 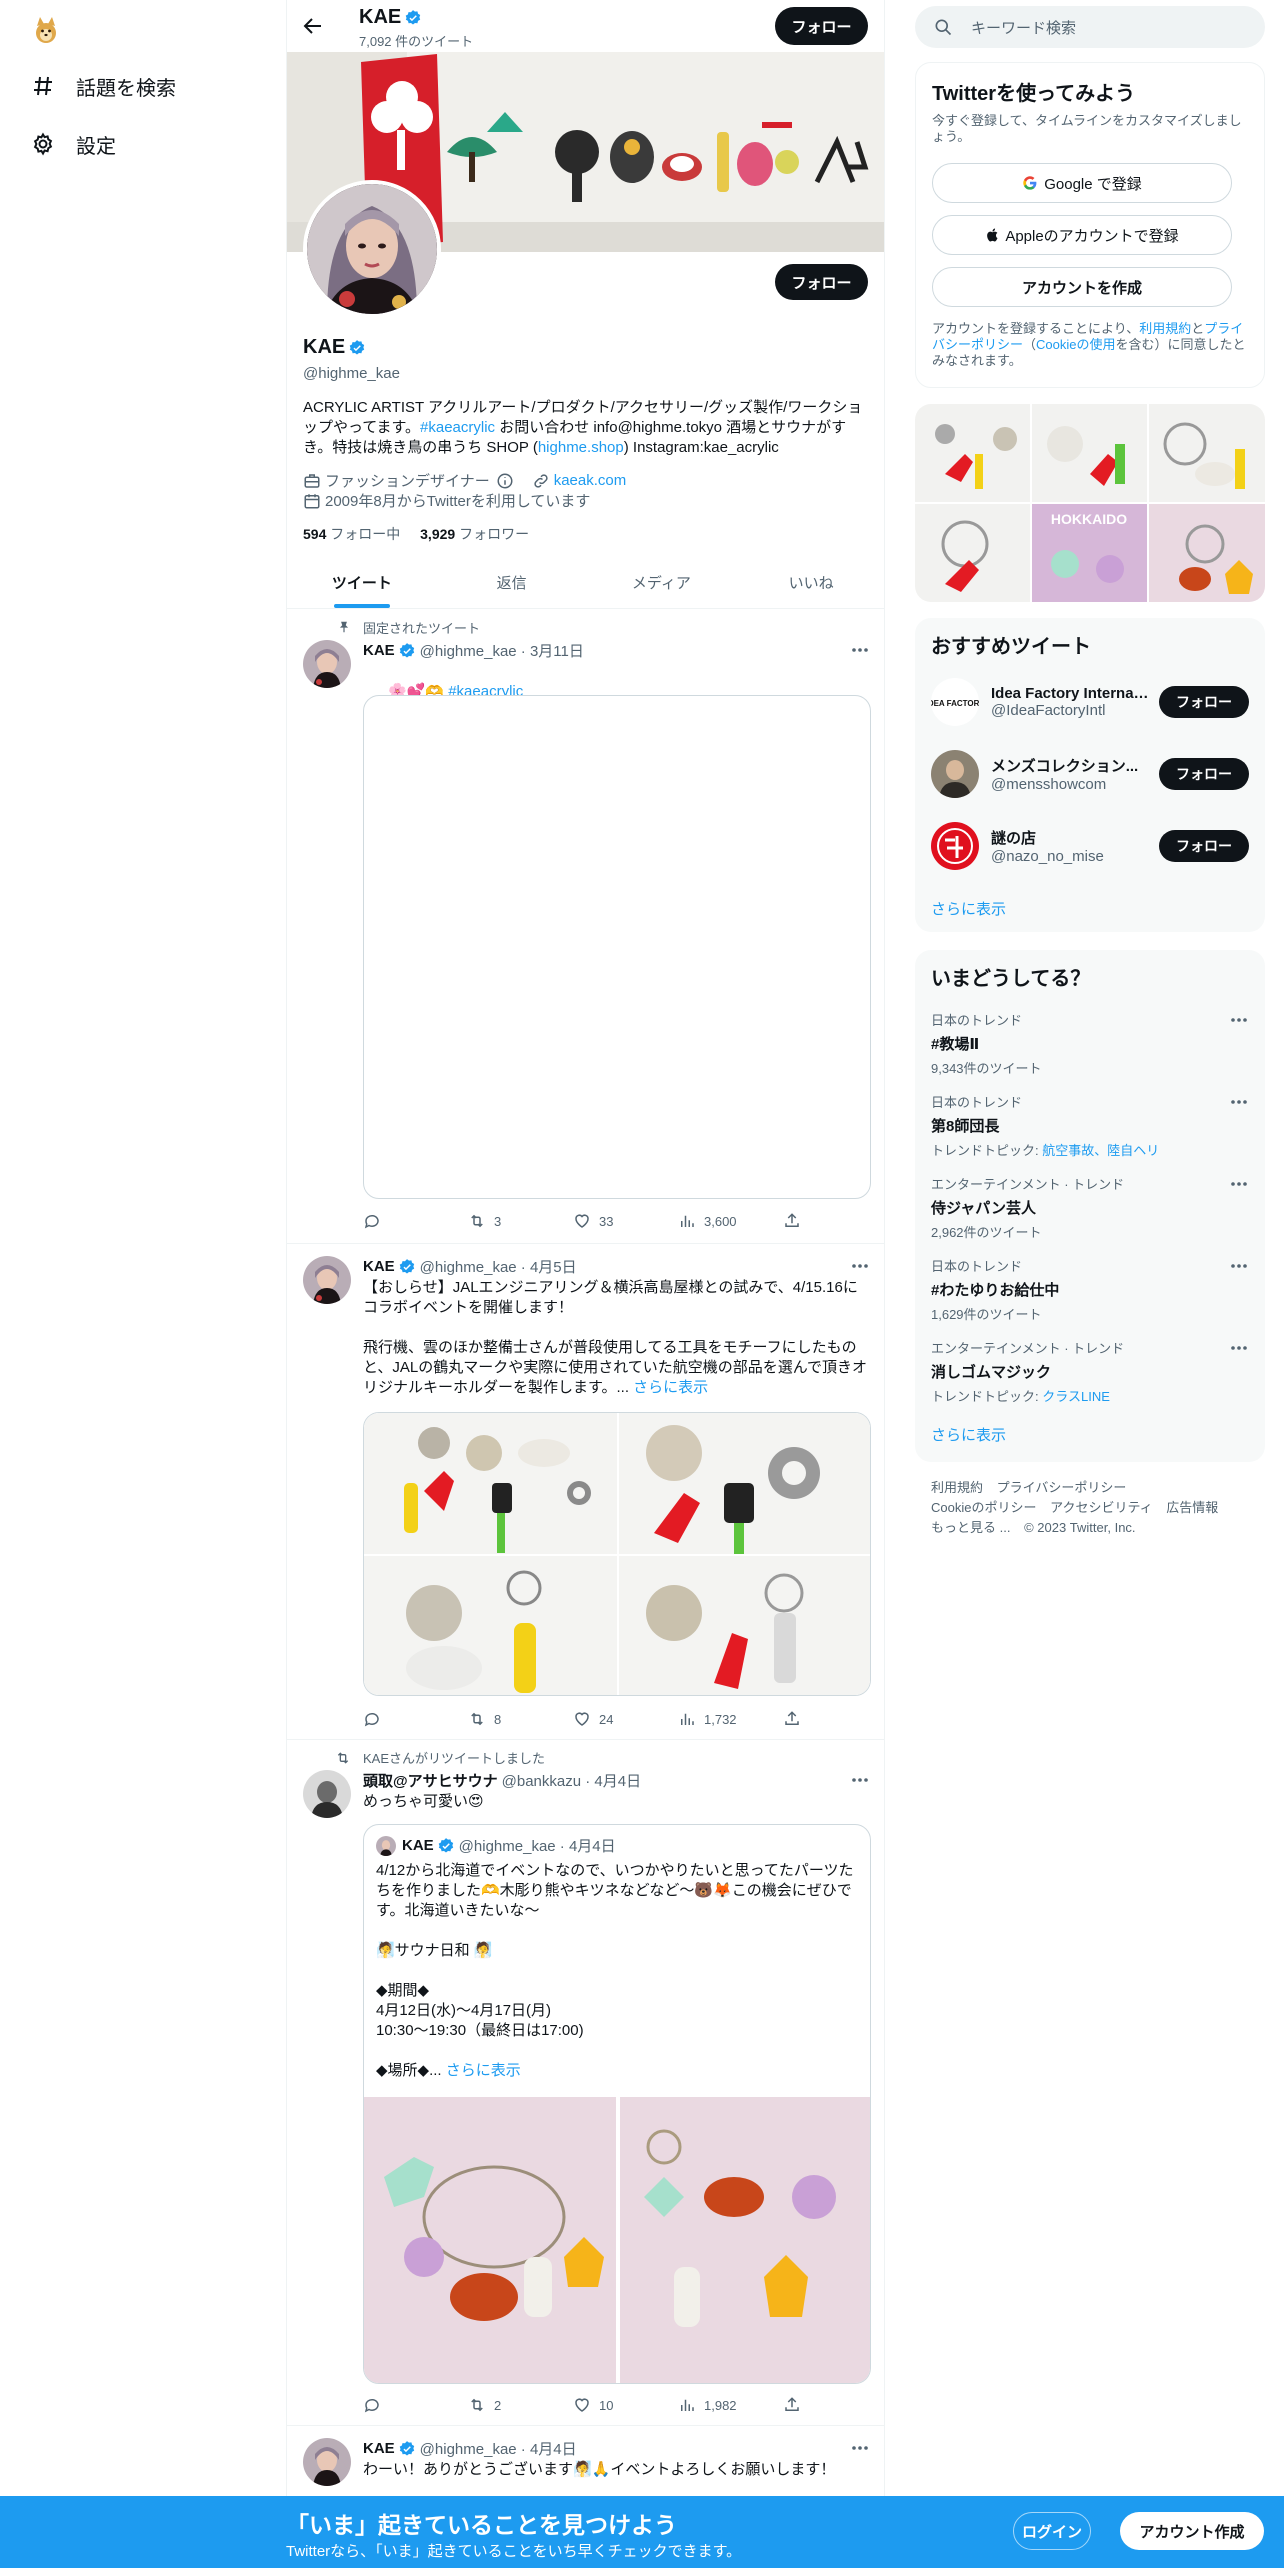 I want to click on nav-settings: 設定, so click(x=73, y=144).